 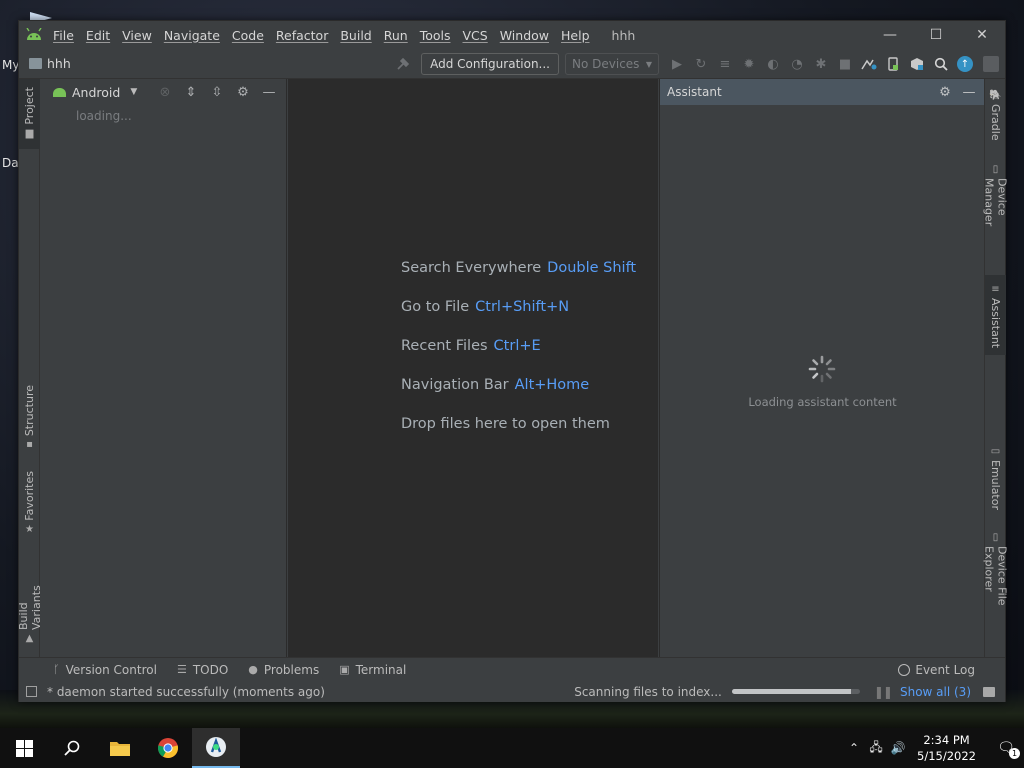 What do you see at coordinates (217, 92) in the screenshot?
I see `collapse-all-icon: ⇳` at bounding box center [217, 92].